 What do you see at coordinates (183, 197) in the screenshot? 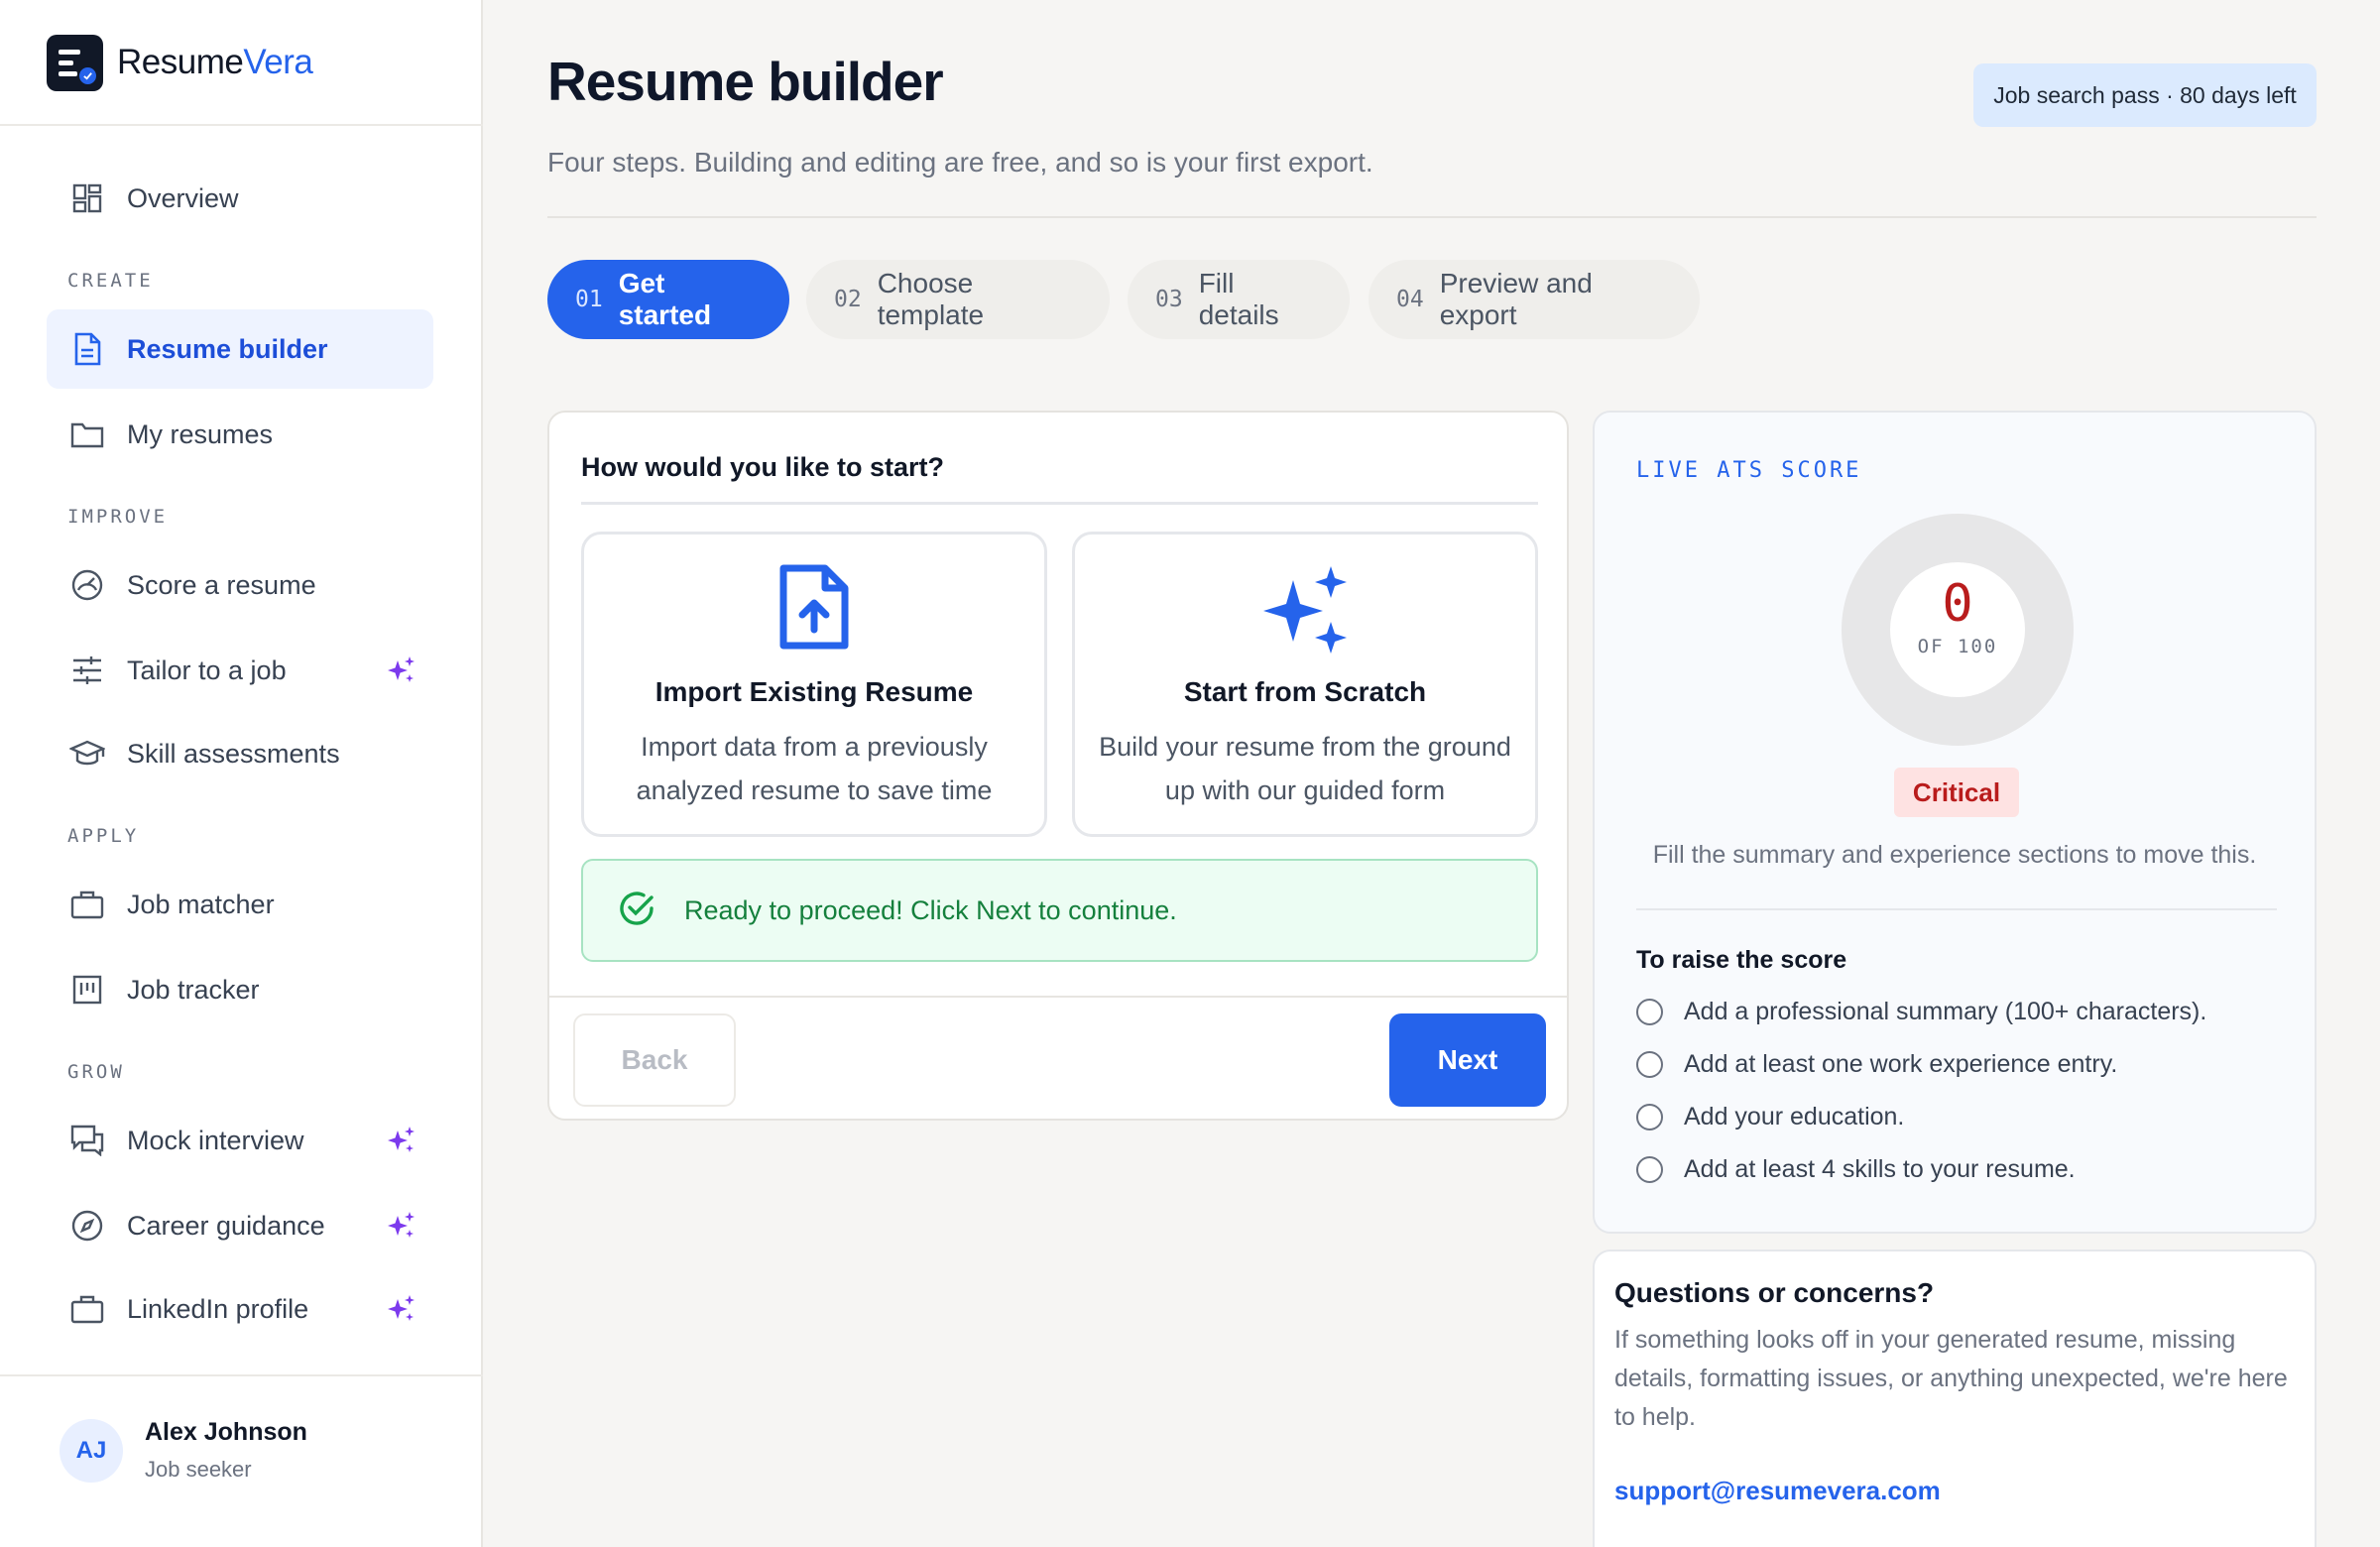
I see `sidebar-item-label: Overview` at bounding box center [183, 197].